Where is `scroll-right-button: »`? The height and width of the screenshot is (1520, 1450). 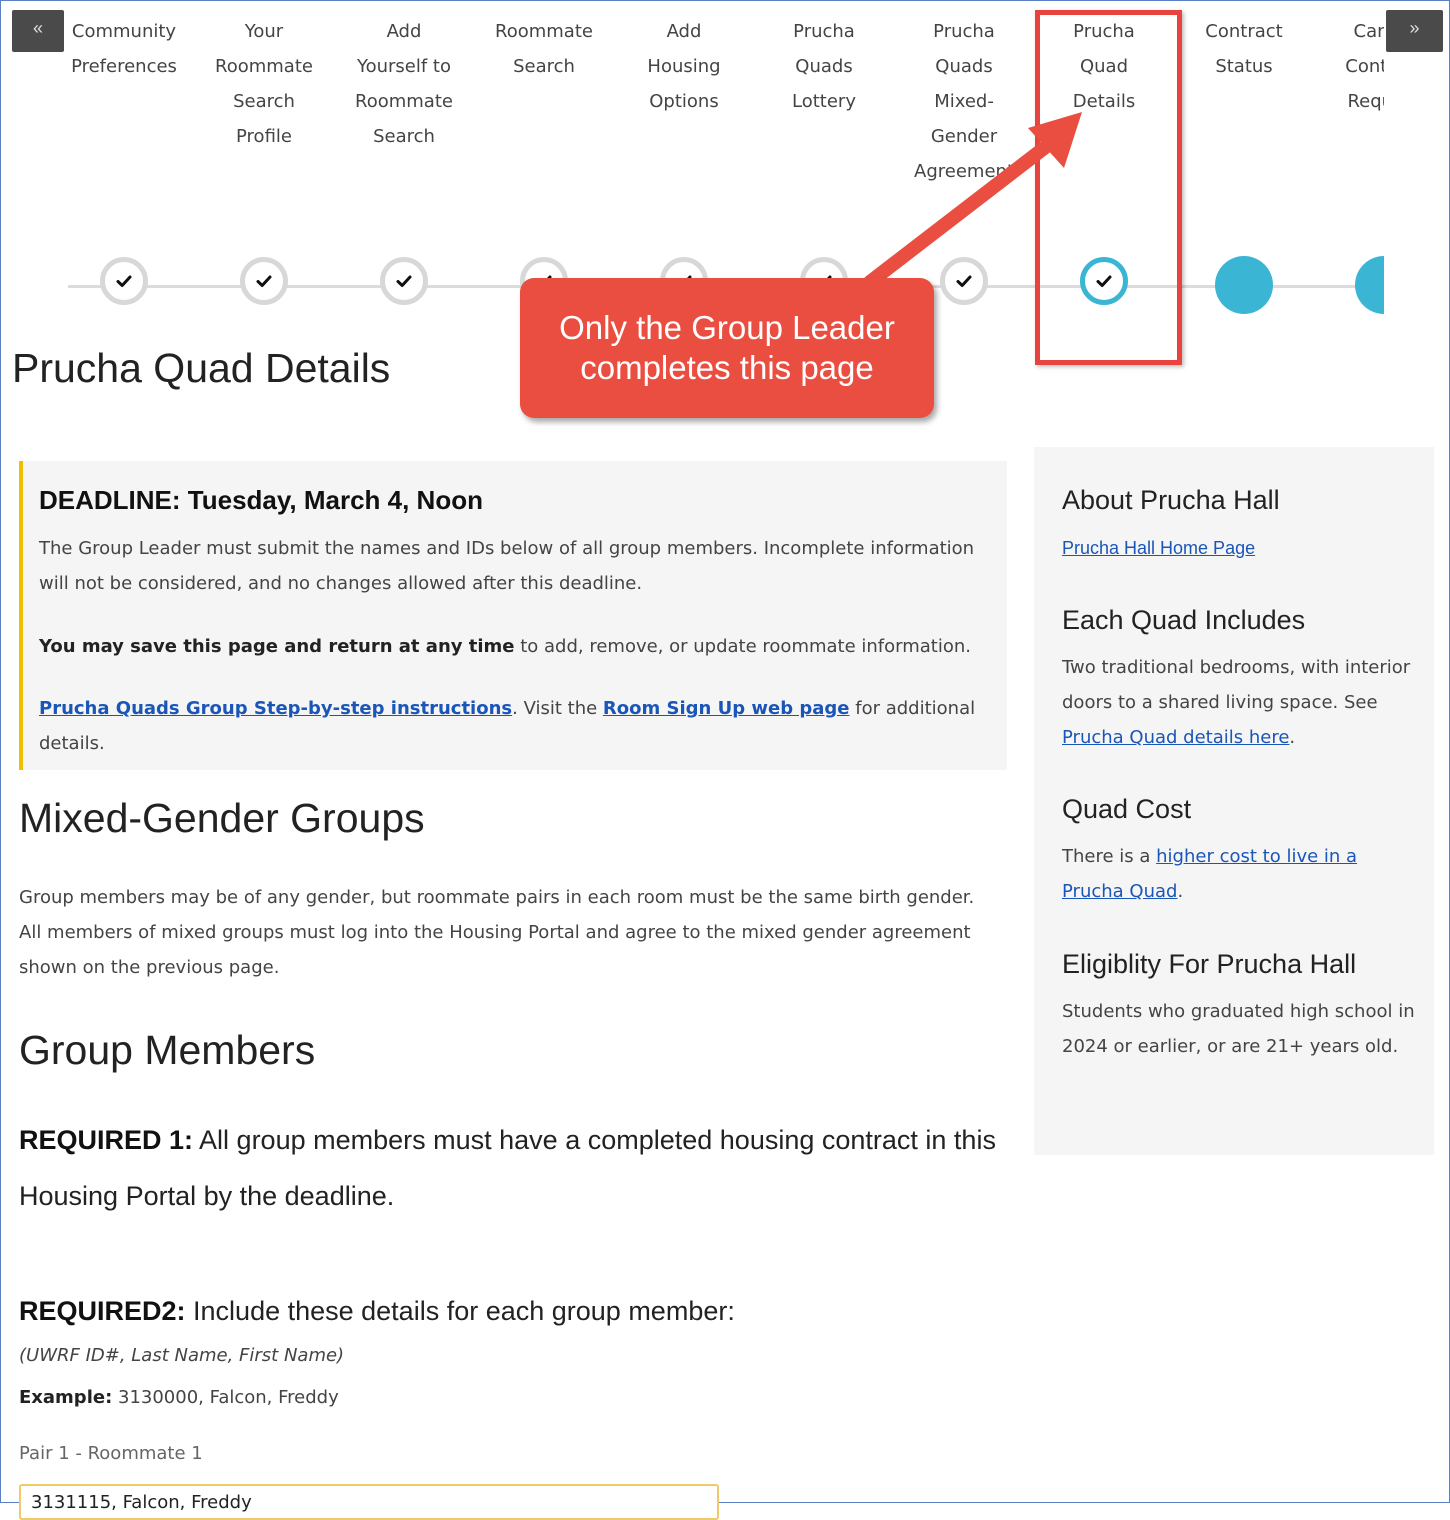
scroll-right-button: » is located at coordinates (1414, 31).